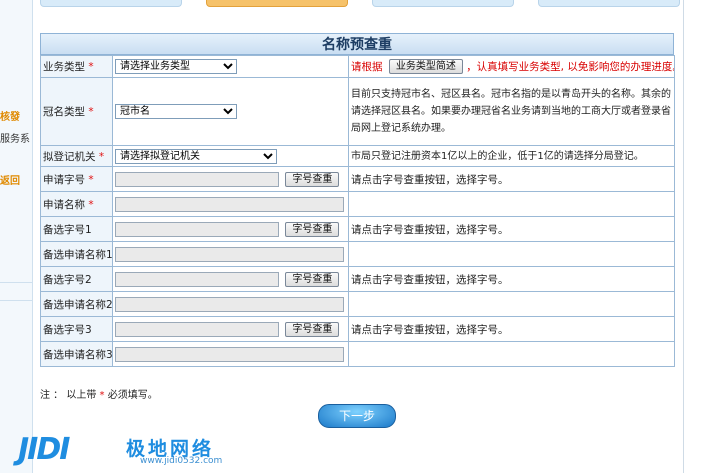  Describe the element at coordinates (78, 254) in the screenshot. I see `alt-name-1-label: 备选申请名称1` at that location.